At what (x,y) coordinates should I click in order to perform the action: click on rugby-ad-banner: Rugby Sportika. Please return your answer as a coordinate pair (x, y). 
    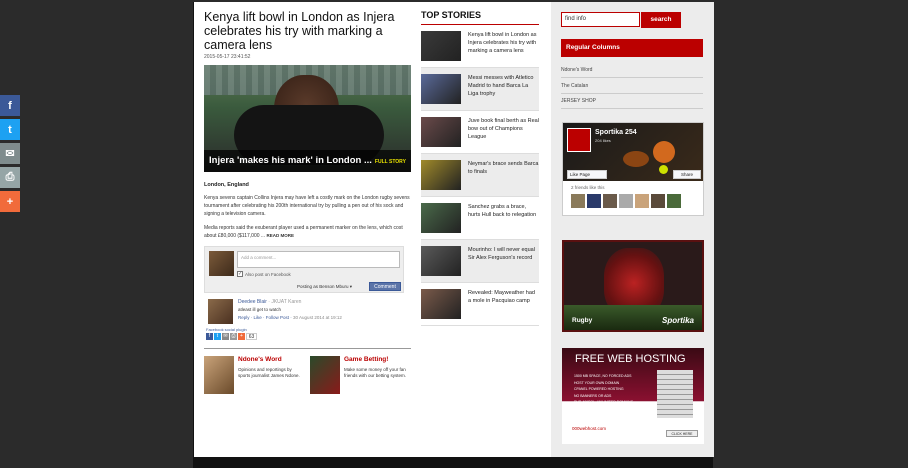
    Looking at the image, I should click on (633, 286).